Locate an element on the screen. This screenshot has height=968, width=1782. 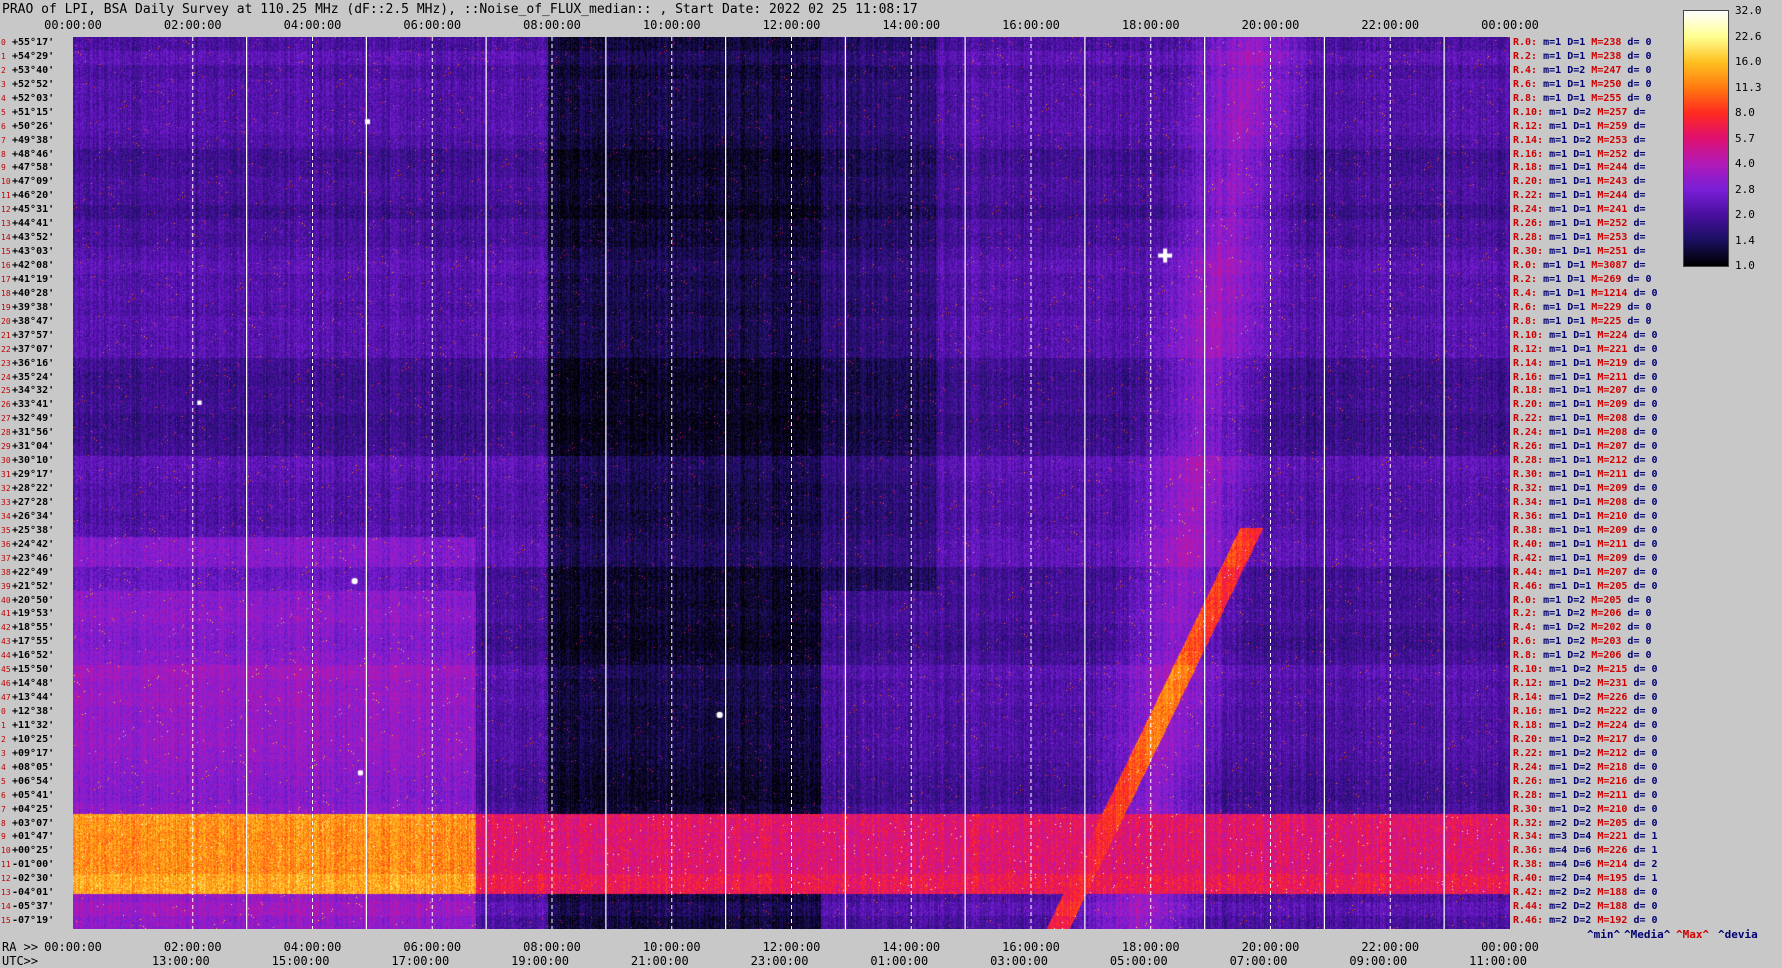
colorbar-tick: 5.7 is located at coordinates (1745, 138).